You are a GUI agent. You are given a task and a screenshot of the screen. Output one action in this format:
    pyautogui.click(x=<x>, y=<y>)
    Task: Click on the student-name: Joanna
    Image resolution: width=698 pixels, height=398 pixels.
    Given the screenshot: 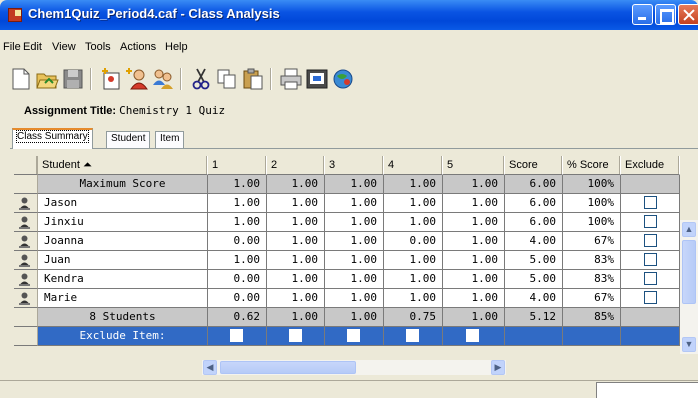 What is the action you would take?
    pyautogui.click(x=123, y=241)
    